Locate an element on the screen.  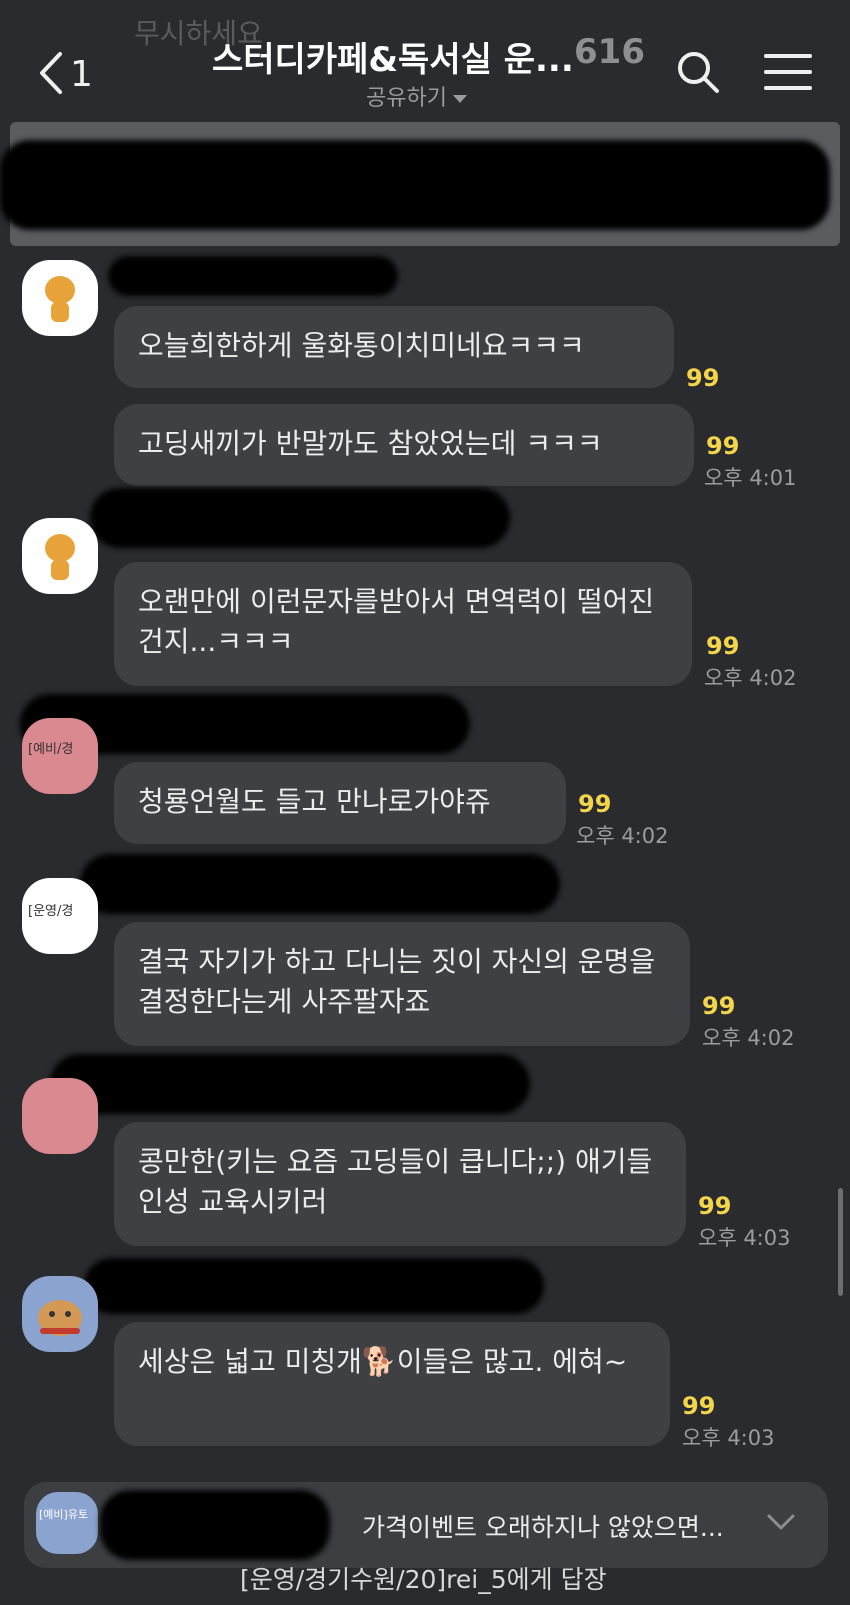
message-bubble: 세상은 넓고 미칭개🐕이들은 많고. 에혀~ is located at coordinates (392, 1384).